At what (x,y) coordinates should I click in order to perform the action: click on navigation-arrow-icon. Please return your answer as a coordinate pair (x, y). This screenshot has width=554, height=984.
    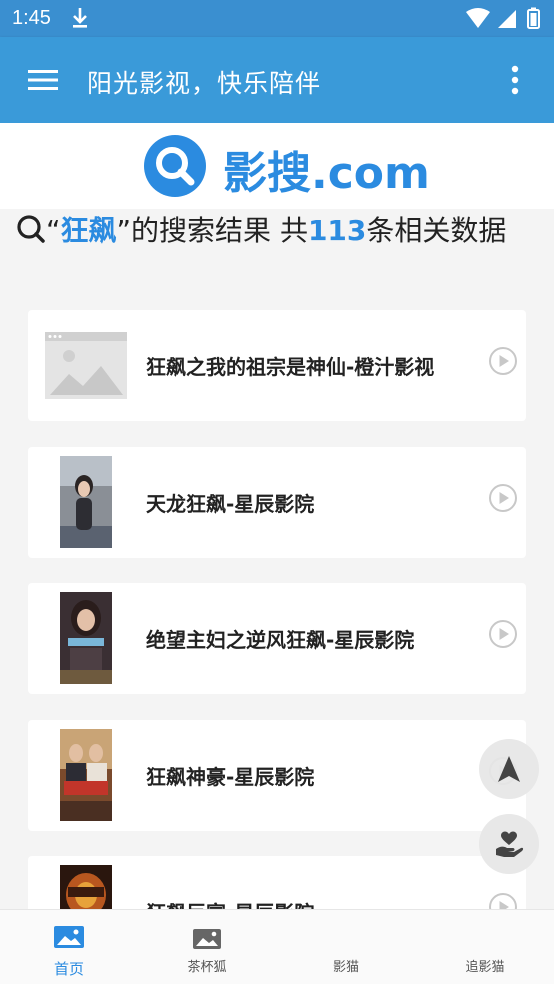
    Looking at the image, I should click on (509, 769).